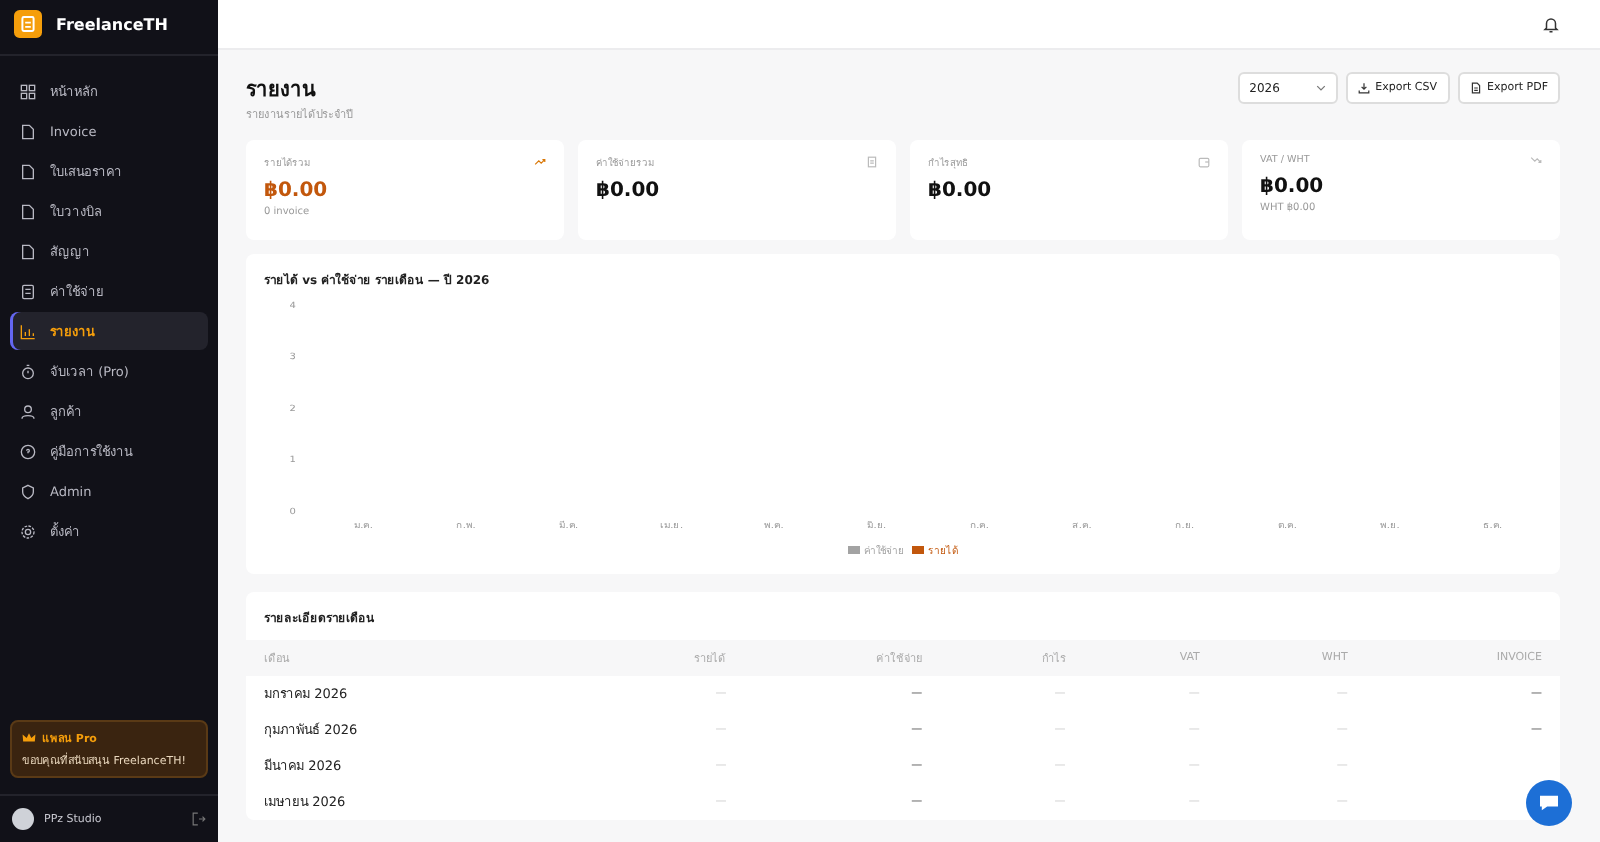 This screenshot has height=842, width=1600. What do you see at coordinates (29, 738) in the screenshot?
I see `crown-icon` at bounding box center [29, 738].